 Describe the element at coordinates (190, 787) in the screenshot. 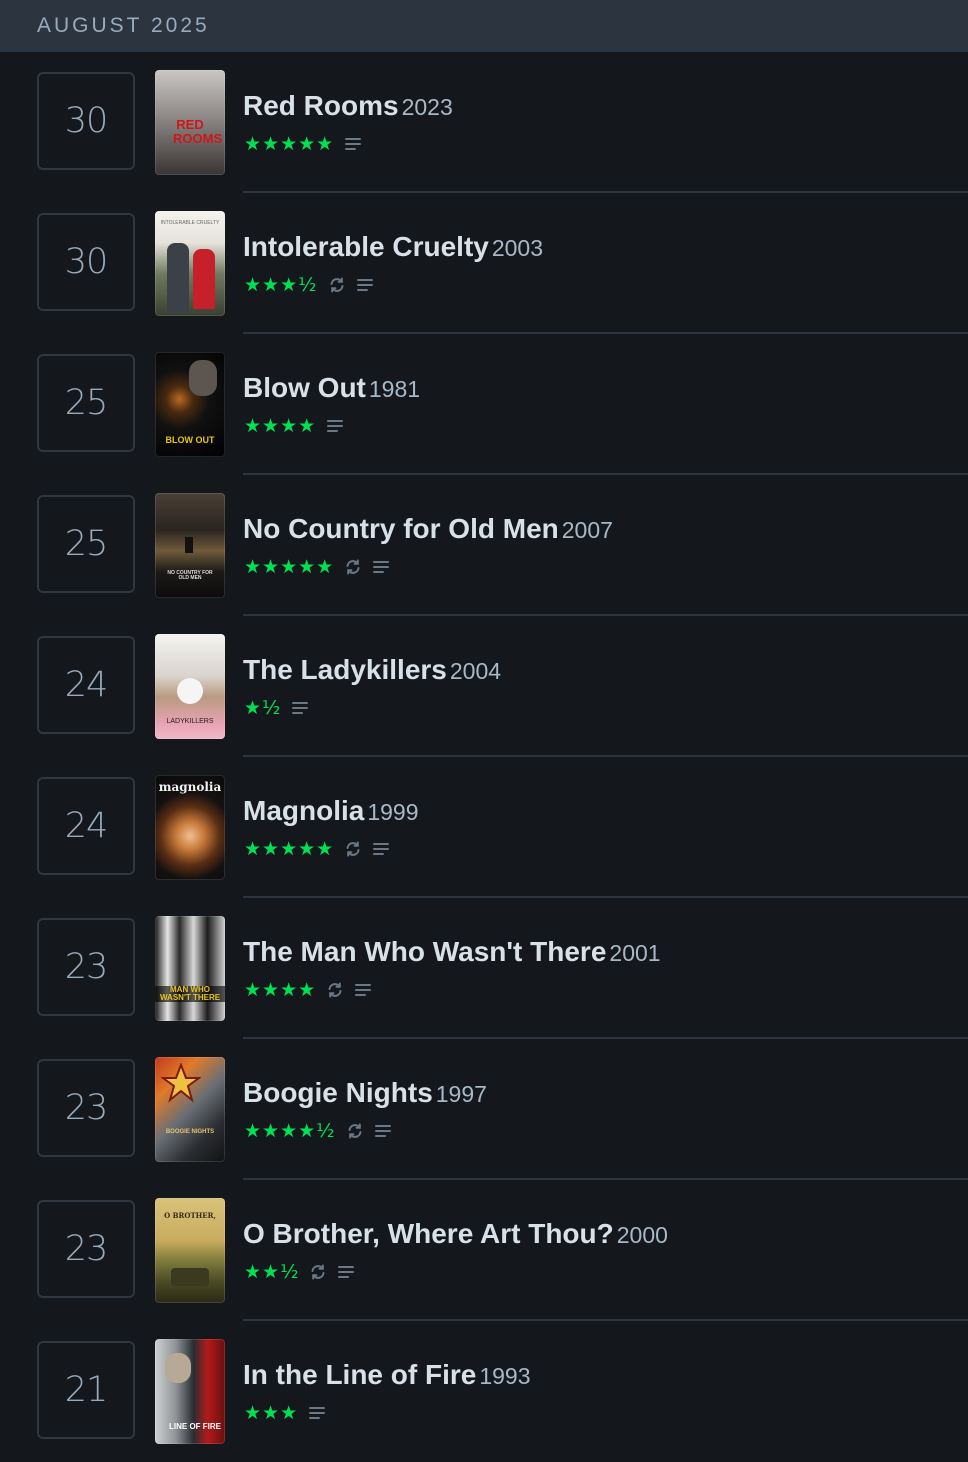

I see `poster-caption: magnolia` at that location.